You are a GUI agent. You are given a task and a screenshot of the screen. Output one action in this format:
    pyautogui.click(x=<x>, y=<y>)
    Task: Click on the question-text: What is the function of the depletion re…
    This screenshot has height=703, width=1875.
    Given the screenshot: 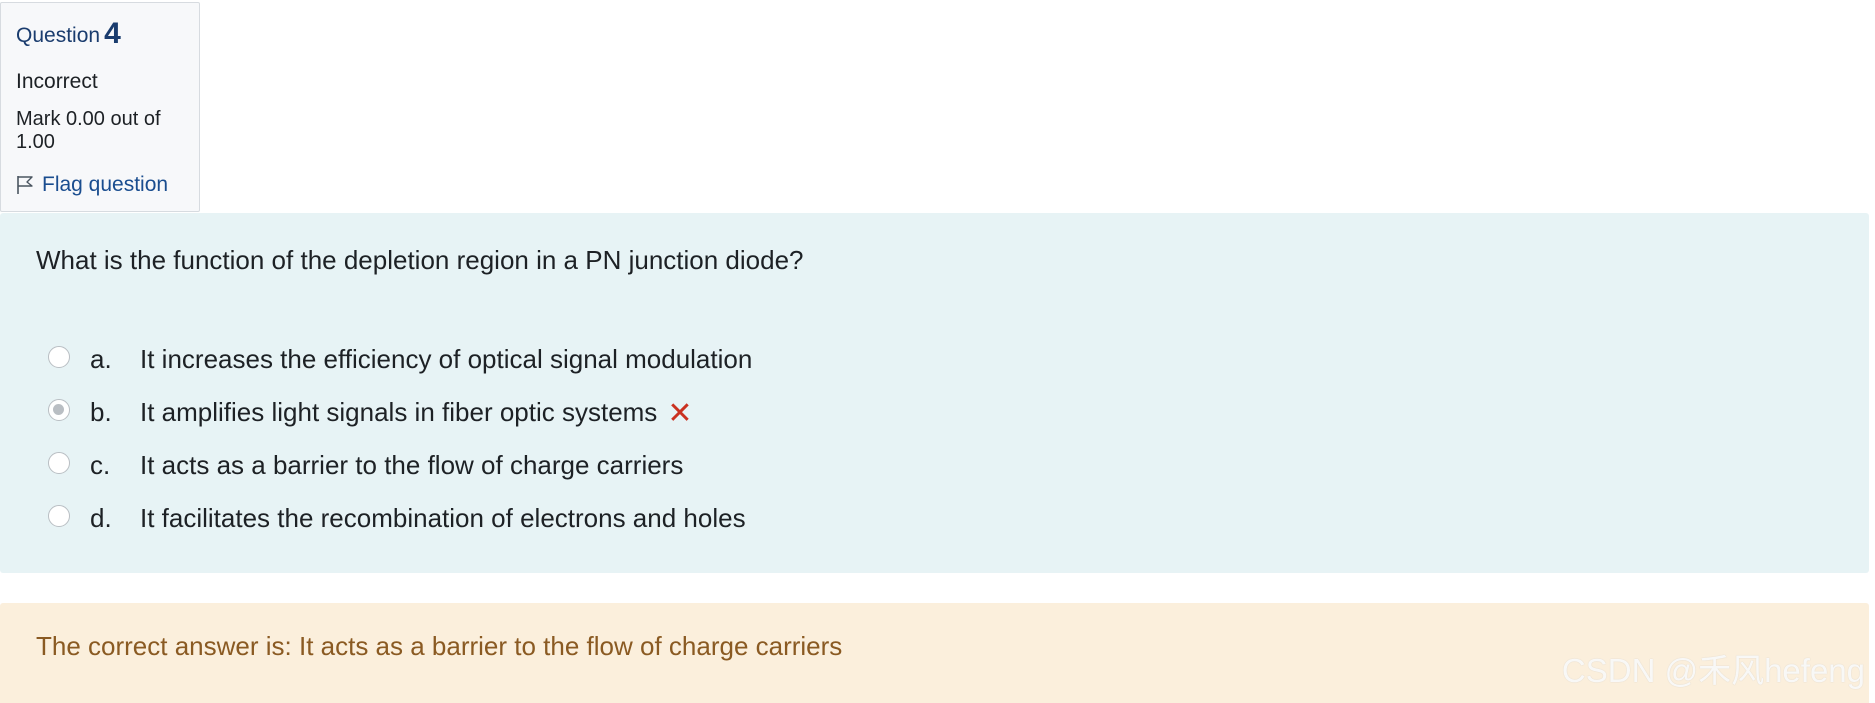 What is the action you would take?
    pyautogui.click(x=420, y=260)
    